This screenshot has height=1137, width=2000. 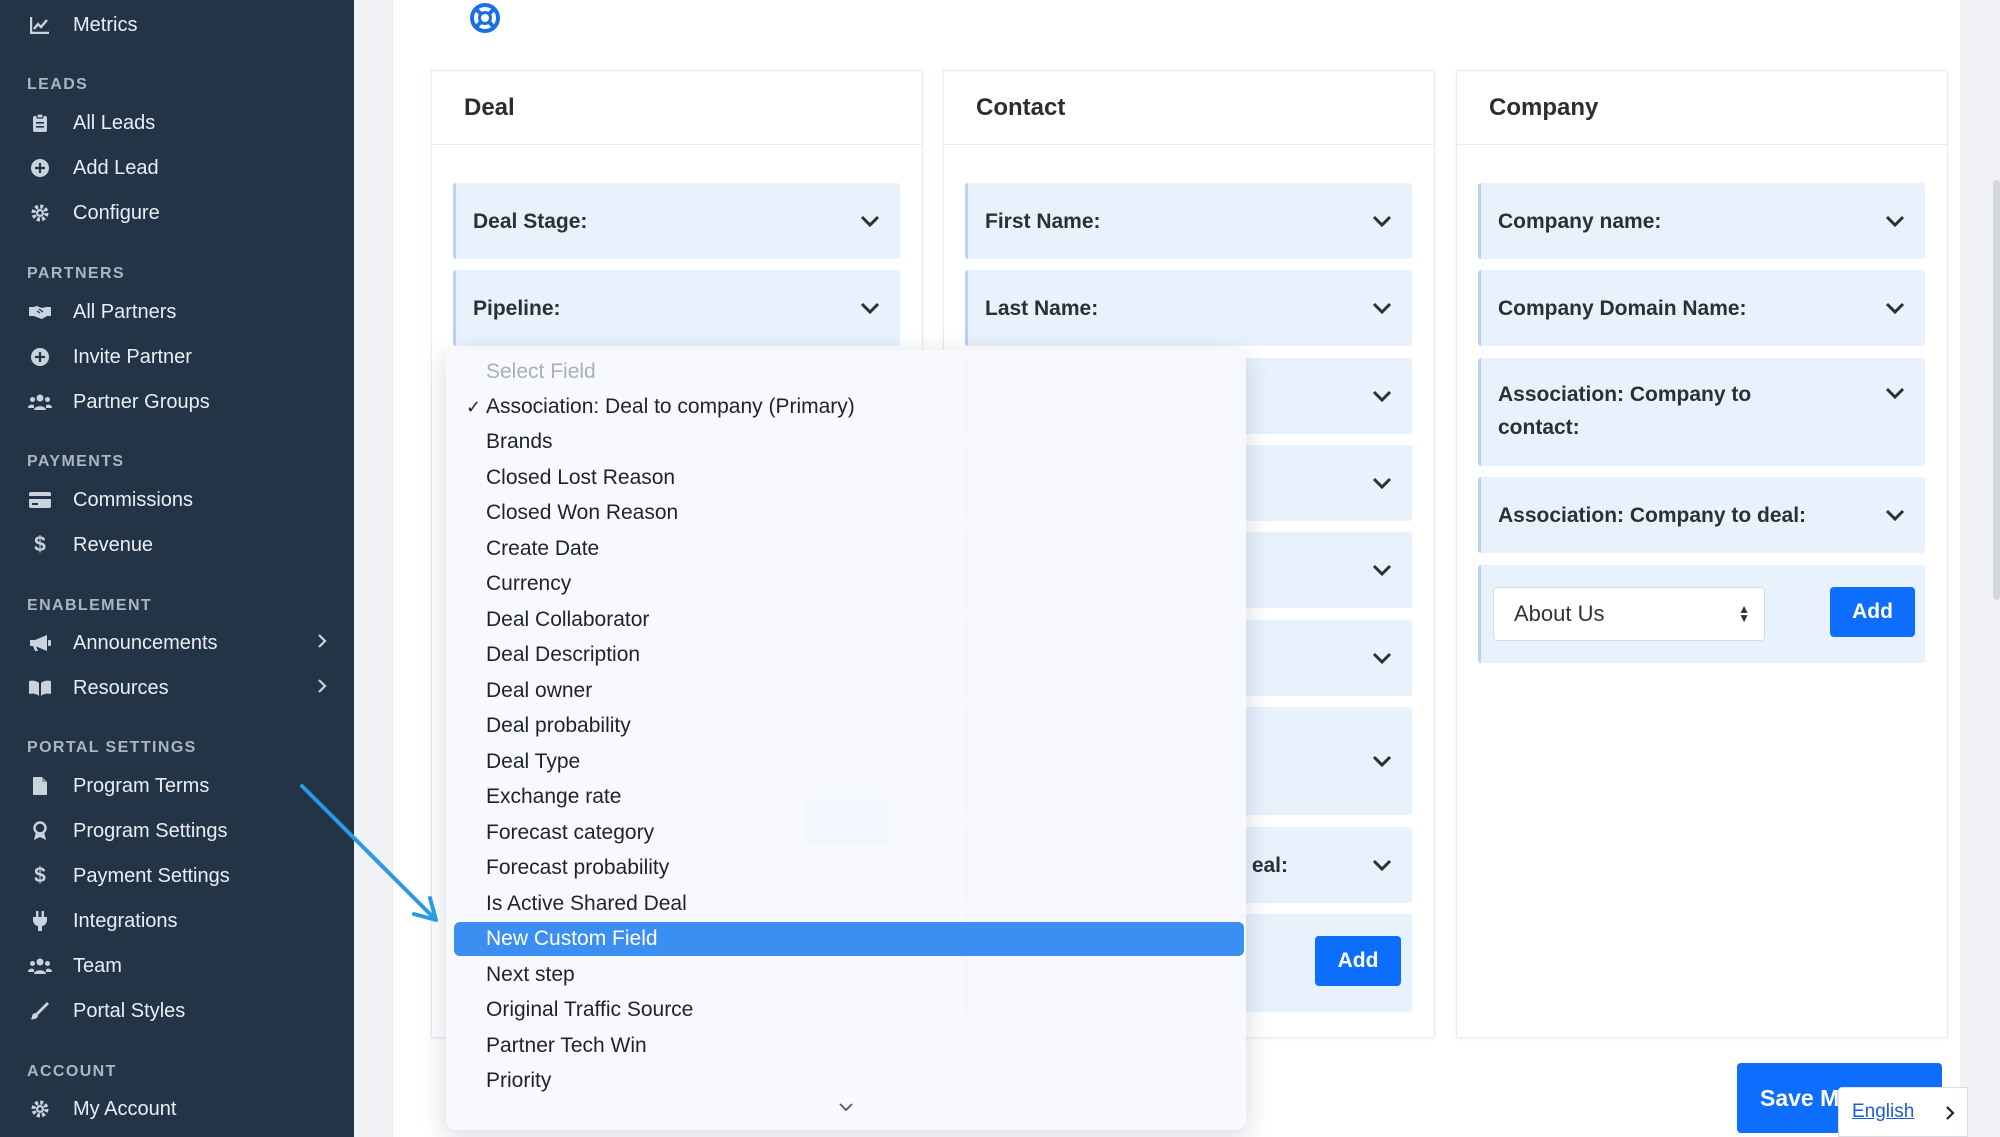 What do you see at coordinates (849, 762) in the screenshot?
I see `dropdown-option: Deal Type` at bounding box center [849, 762].